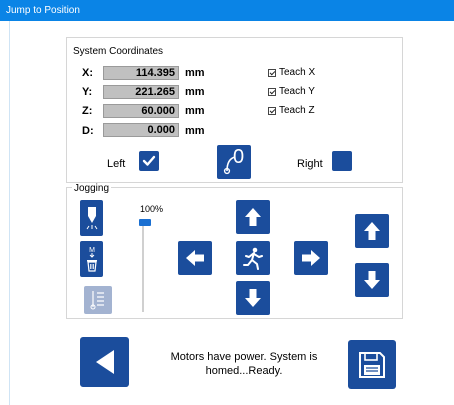 Image resolution: width=454 pixels, height=405 pixels. I want to click on left-checkbox, so click(149, 161).